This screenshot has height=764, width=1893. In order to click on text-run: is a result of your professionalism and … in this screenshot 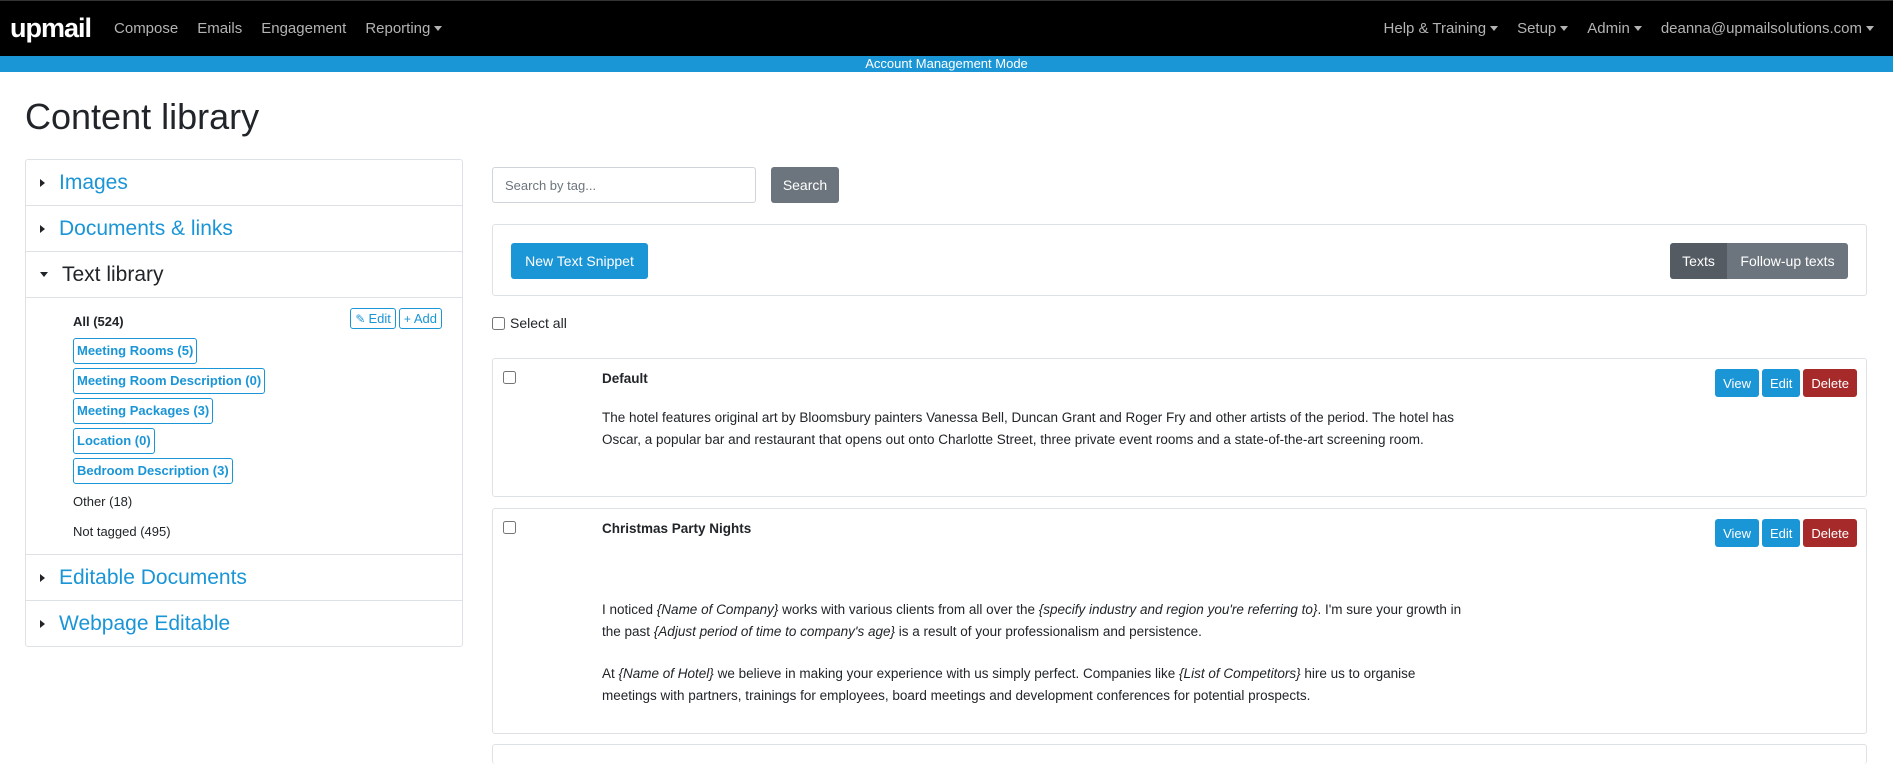, I will do `click(1048, 631)`.